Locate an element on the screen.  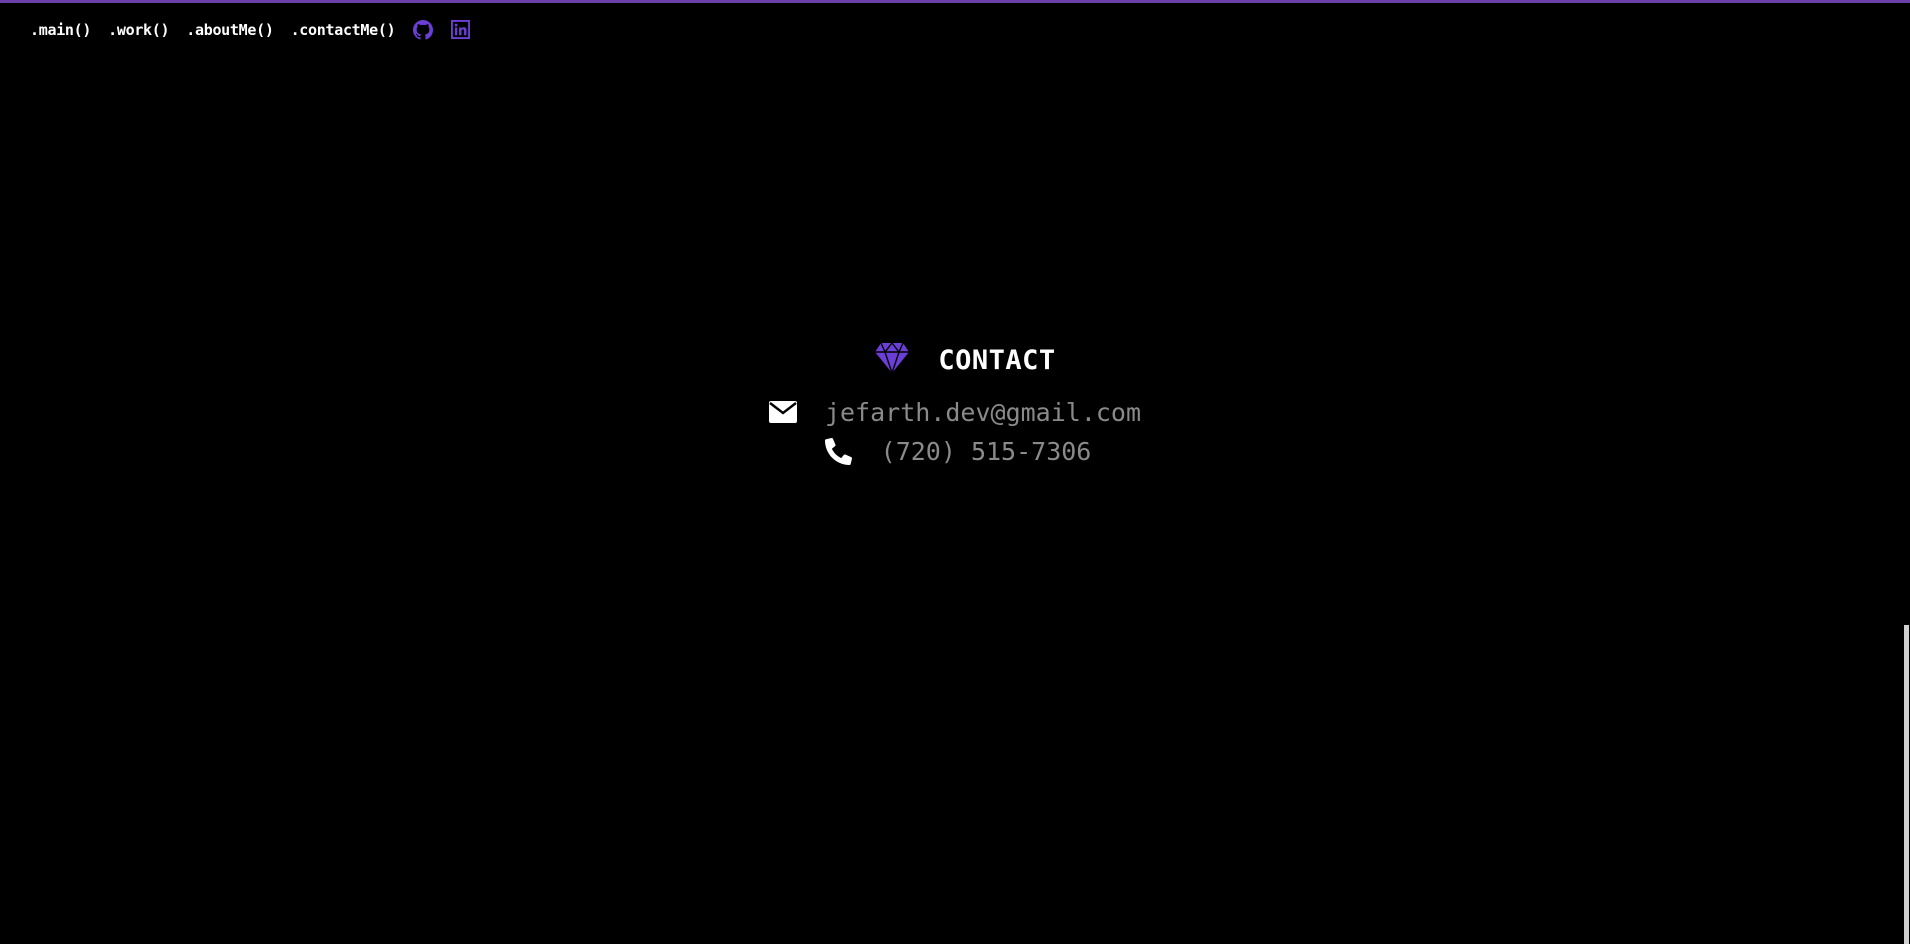
contact-header: CONTACT is located at coordinates (965, 360).